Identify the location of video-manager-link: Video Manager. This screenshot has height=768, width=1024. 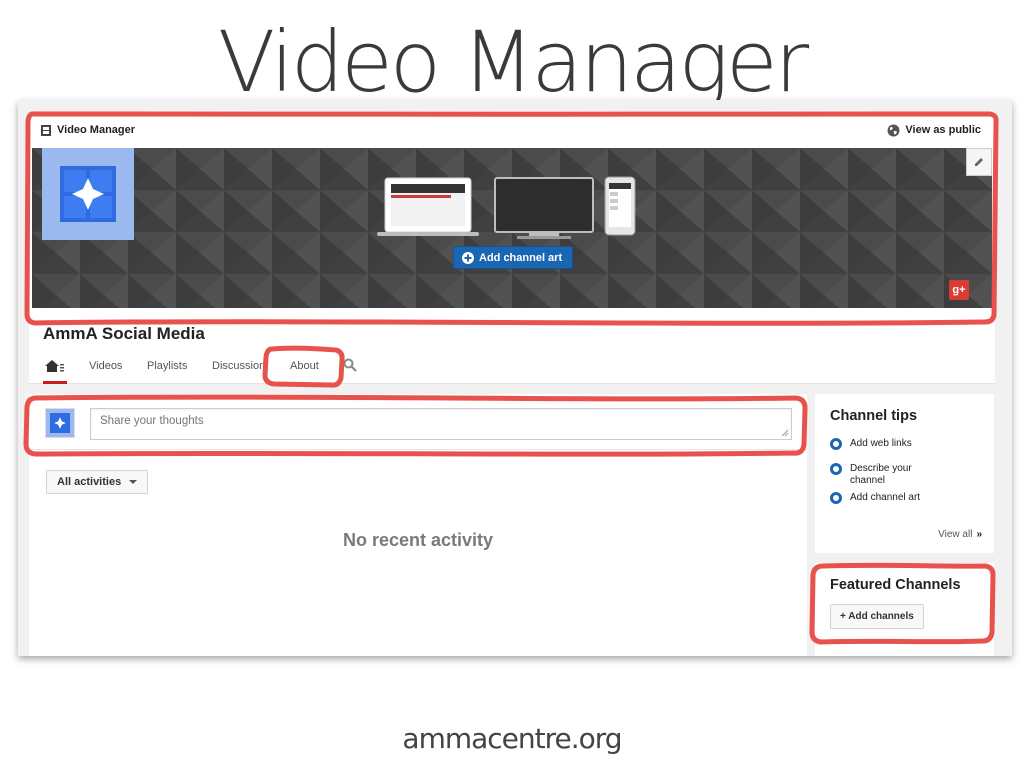
(88, 130).